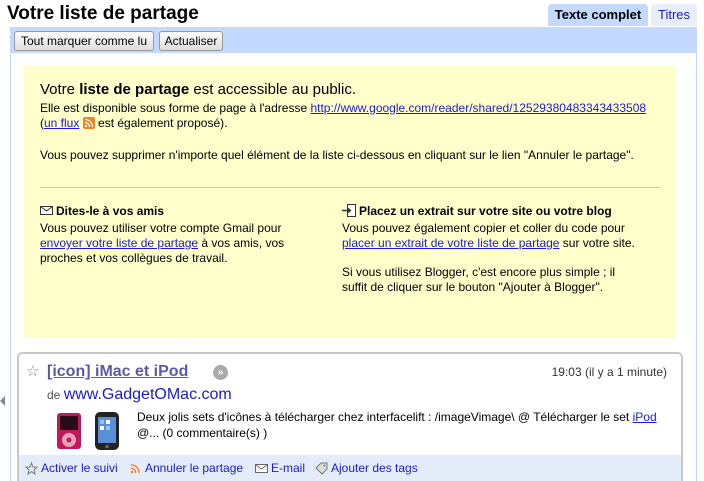  Describe the element at coordinates (2, 401) in the screenshot. I see `collapse-arrow-icon` at that location.